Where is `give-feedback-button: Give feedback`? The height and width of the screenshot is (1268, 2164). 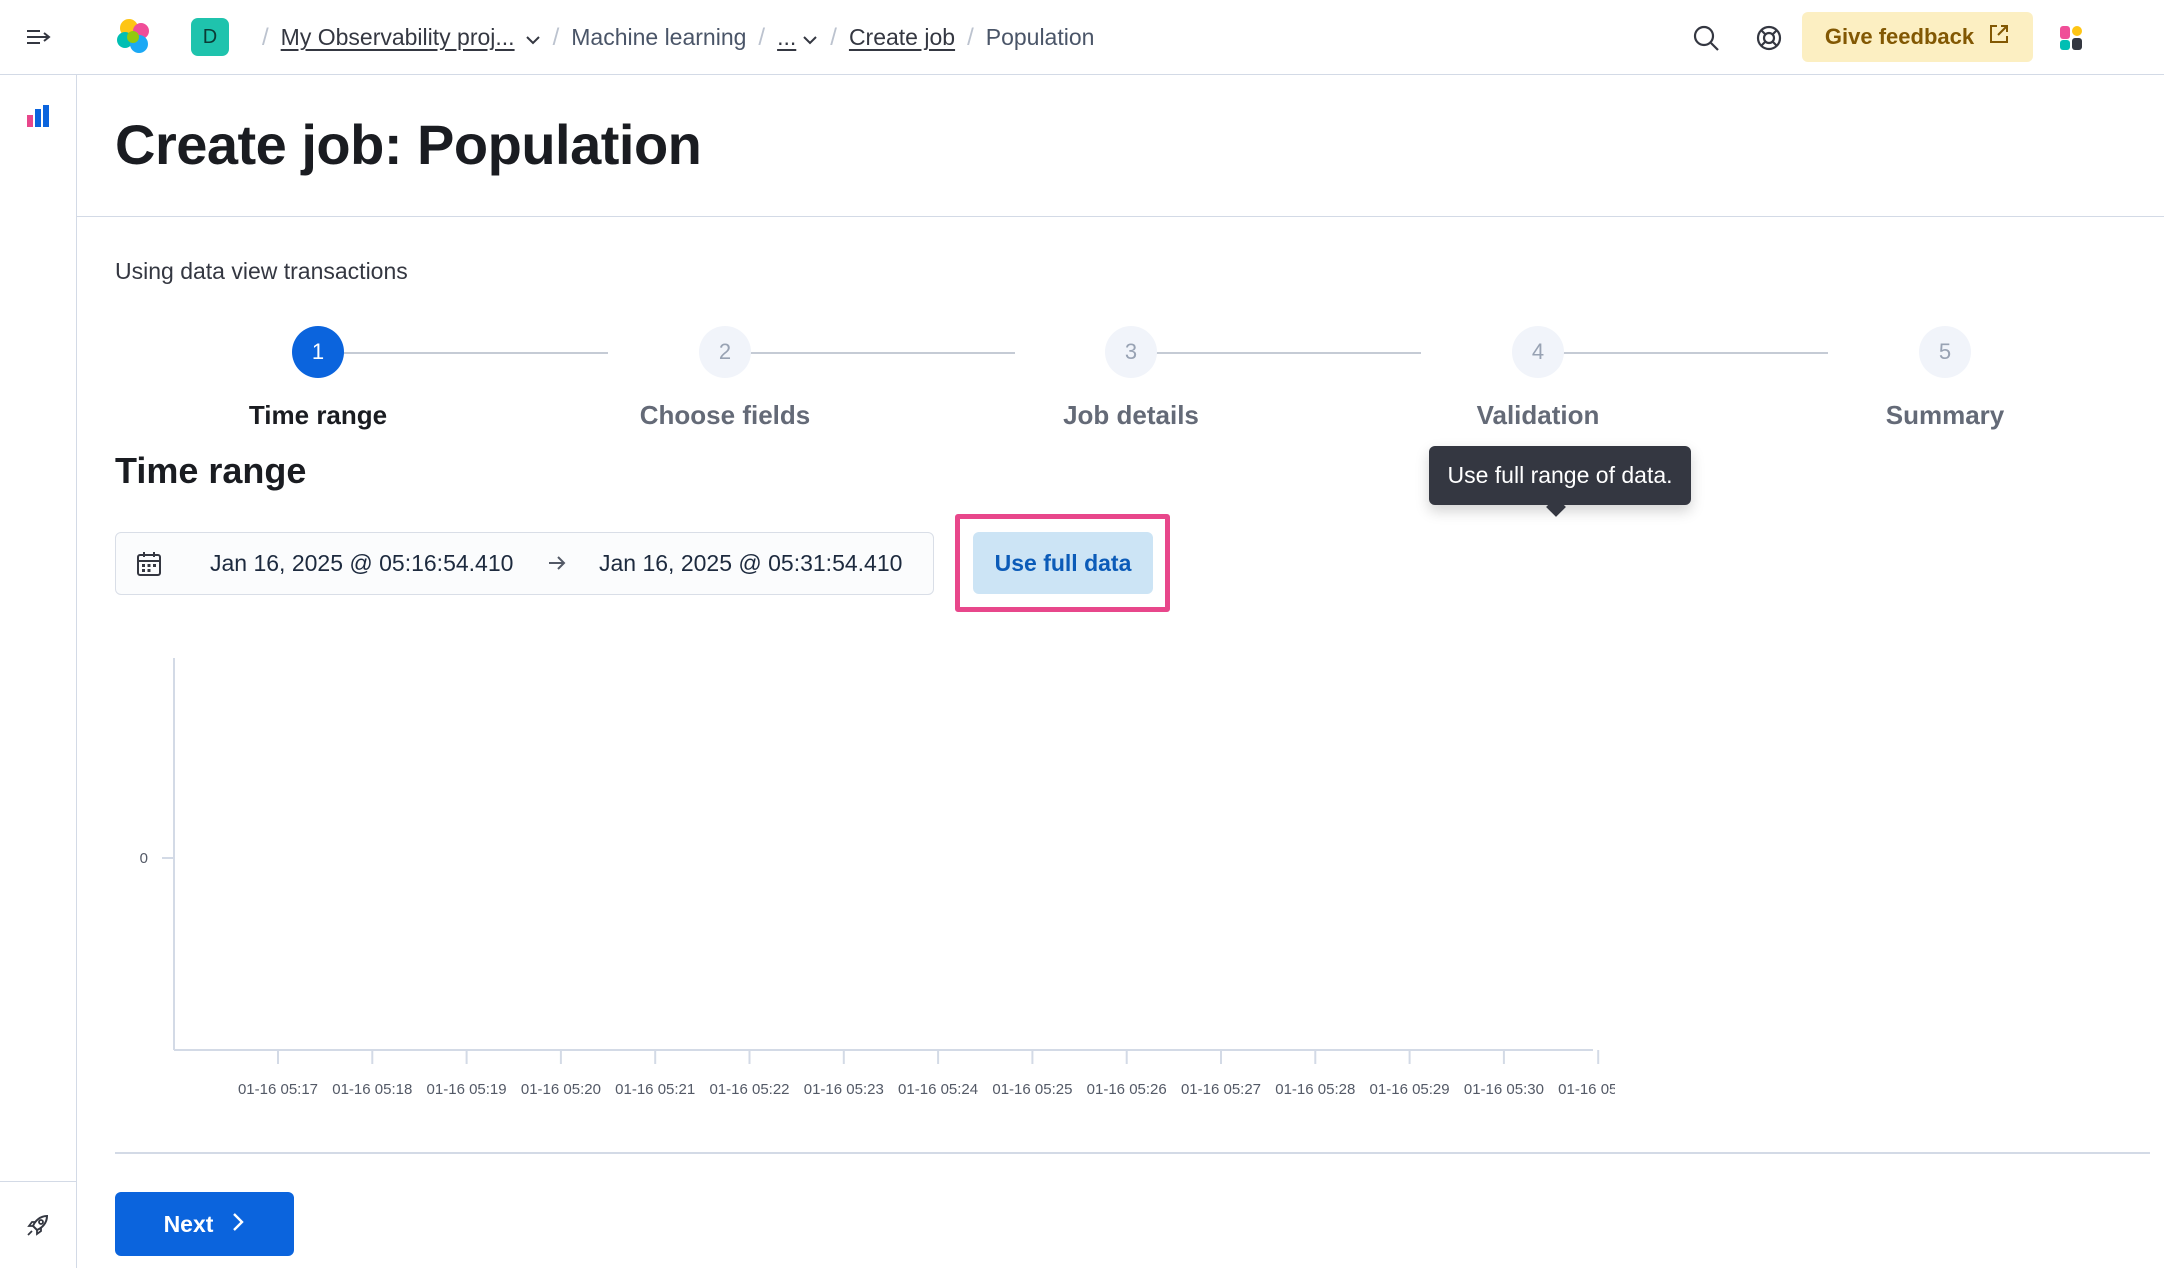
give-feedback-button: Give feedback is located at coordinates (1917, 37).